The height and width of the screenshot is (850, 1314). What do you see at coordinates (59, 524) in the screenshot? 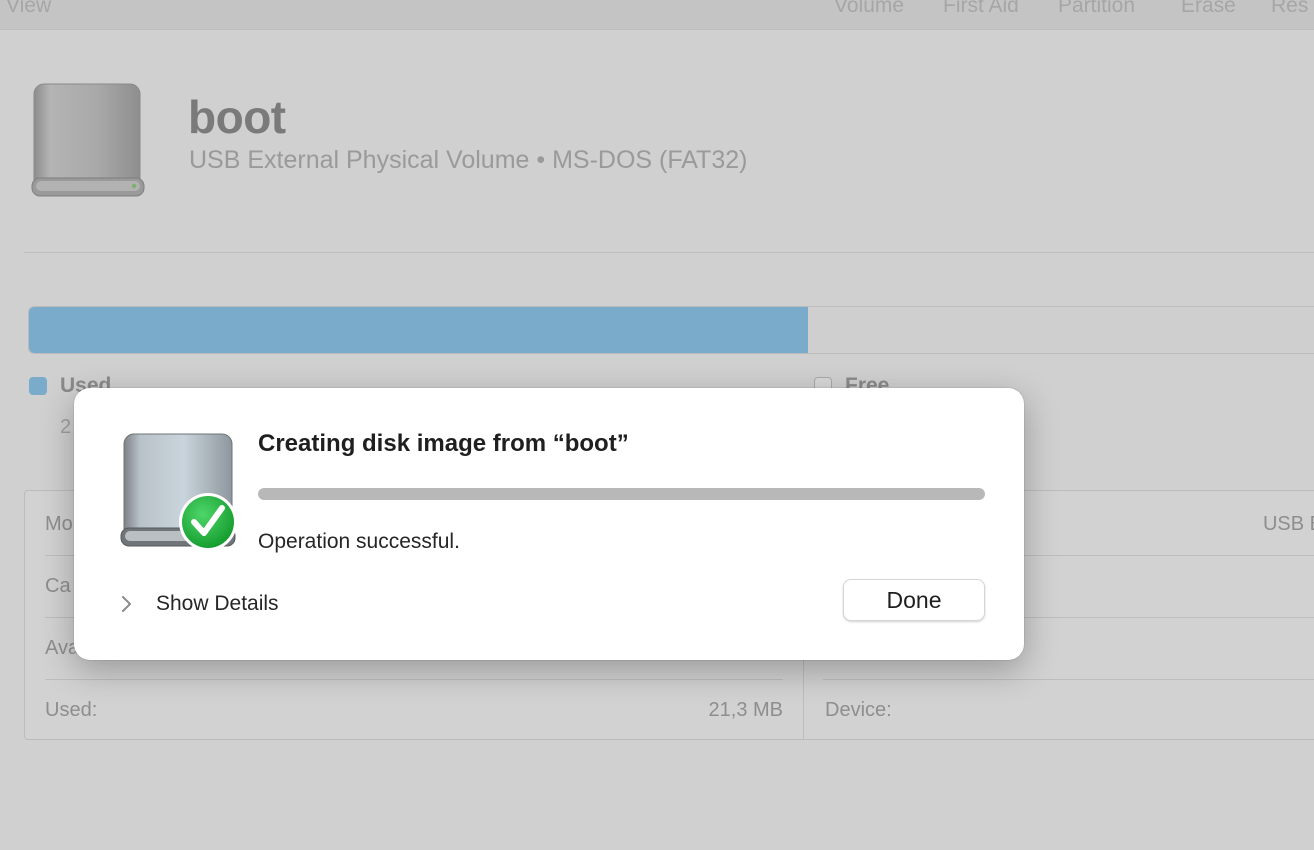
I see `mount-point-label: Mo` at bounding box center [59, 524].